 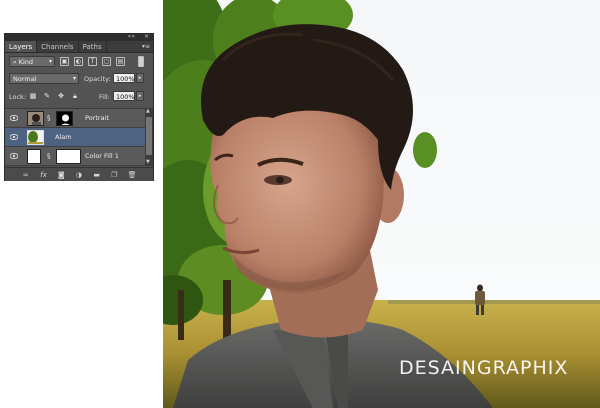 What do you see at coordinates (75, 96) in the screenshot?
I see `lock-all-icon: 🔒︎` at bounding box center [75, 96].